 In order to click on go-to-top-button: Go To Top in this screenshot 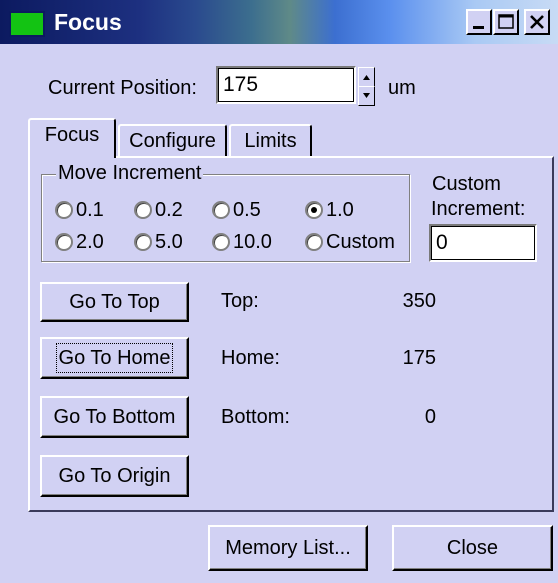, I will do `click(114, 302)`.